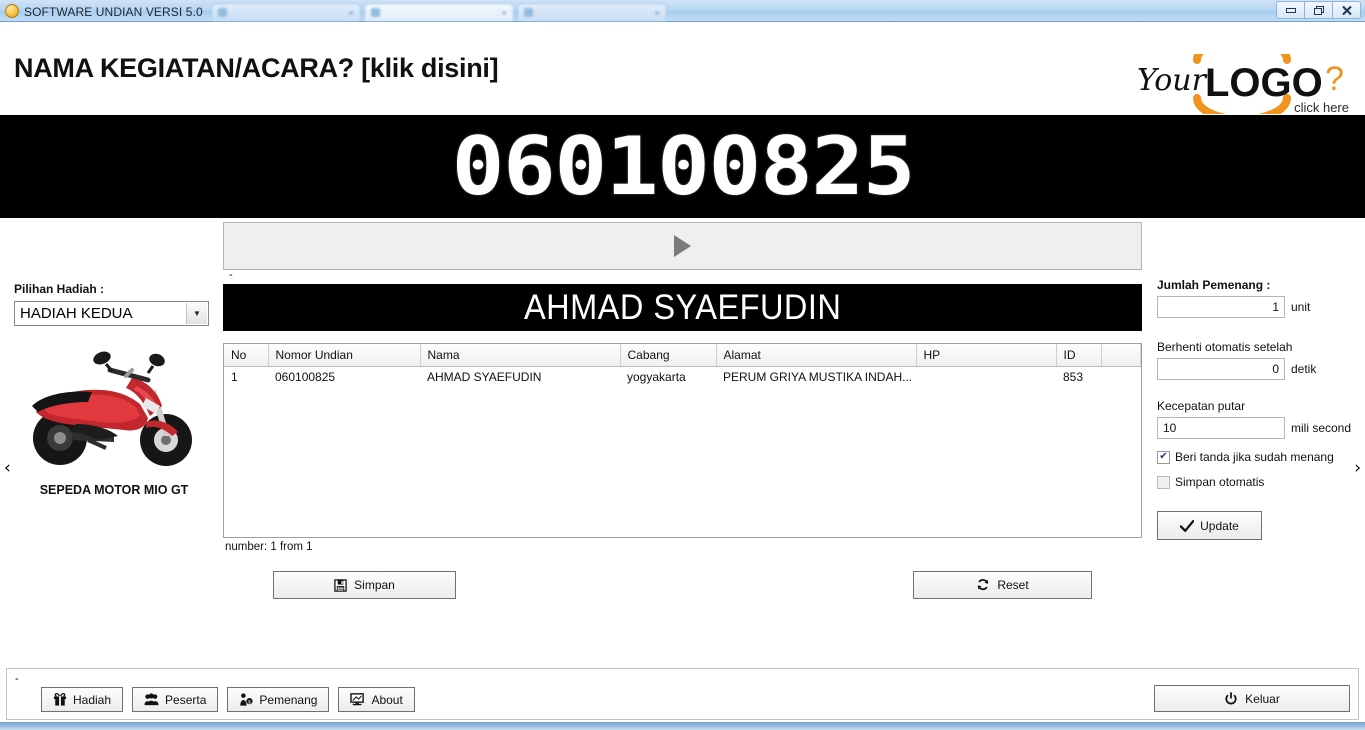 The image size is (1365, 730). I want to click on winner-count-label: Jumlah Pemenang :, so click(1214, 285).